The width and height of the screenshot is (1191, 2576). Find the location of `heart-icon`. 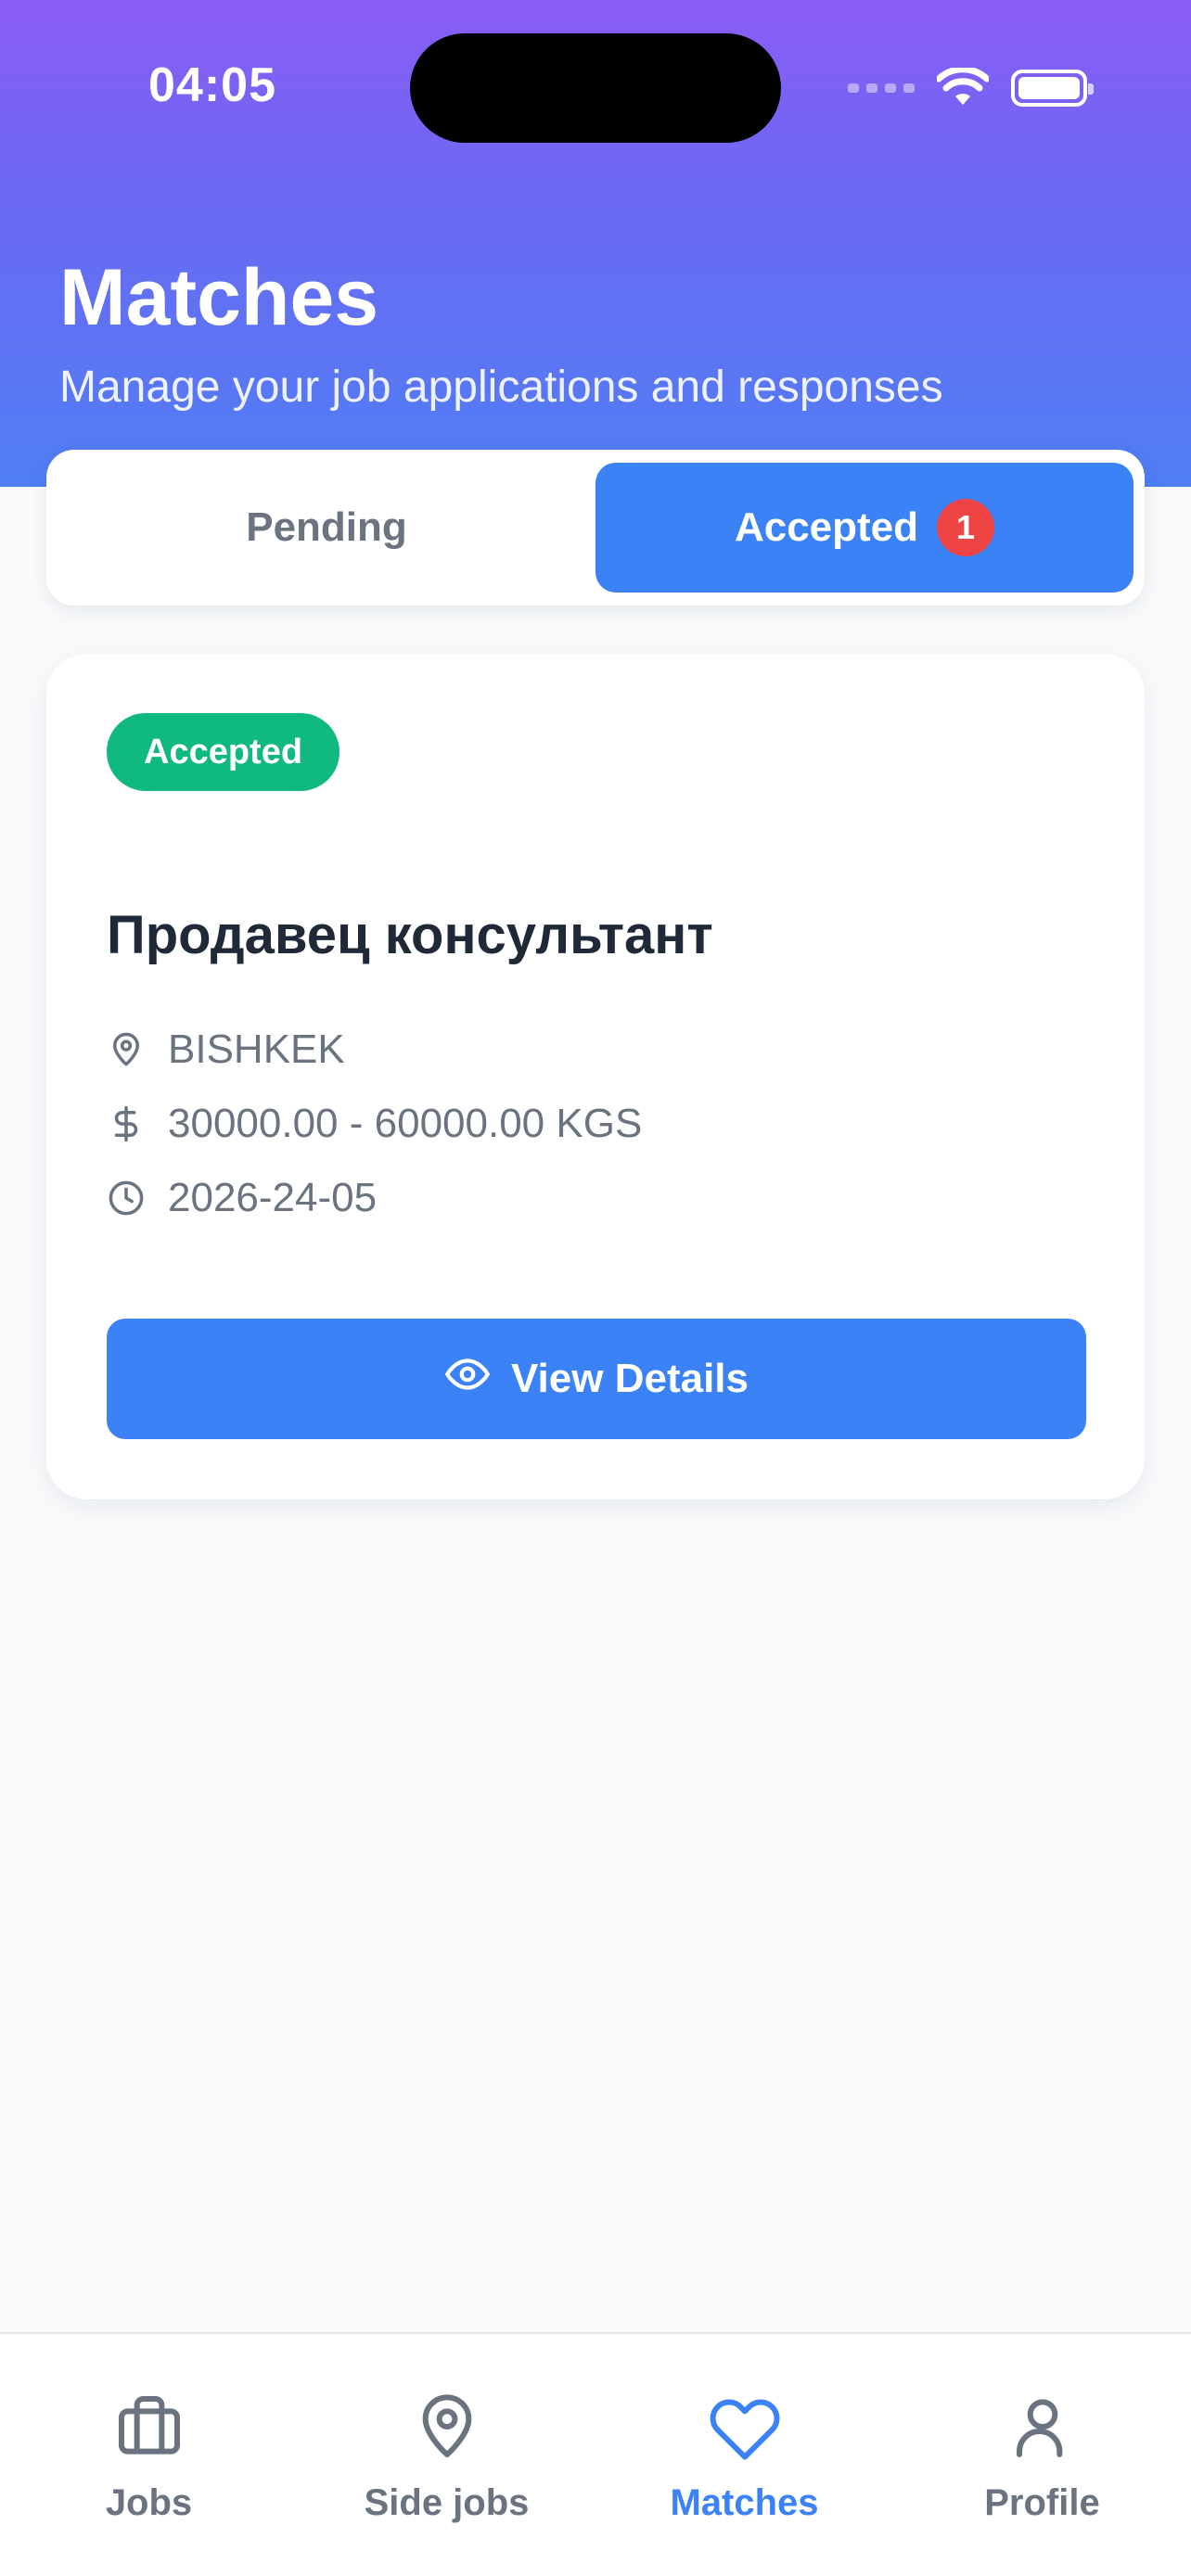

heart-icon is located at coordinates (744, 2430).